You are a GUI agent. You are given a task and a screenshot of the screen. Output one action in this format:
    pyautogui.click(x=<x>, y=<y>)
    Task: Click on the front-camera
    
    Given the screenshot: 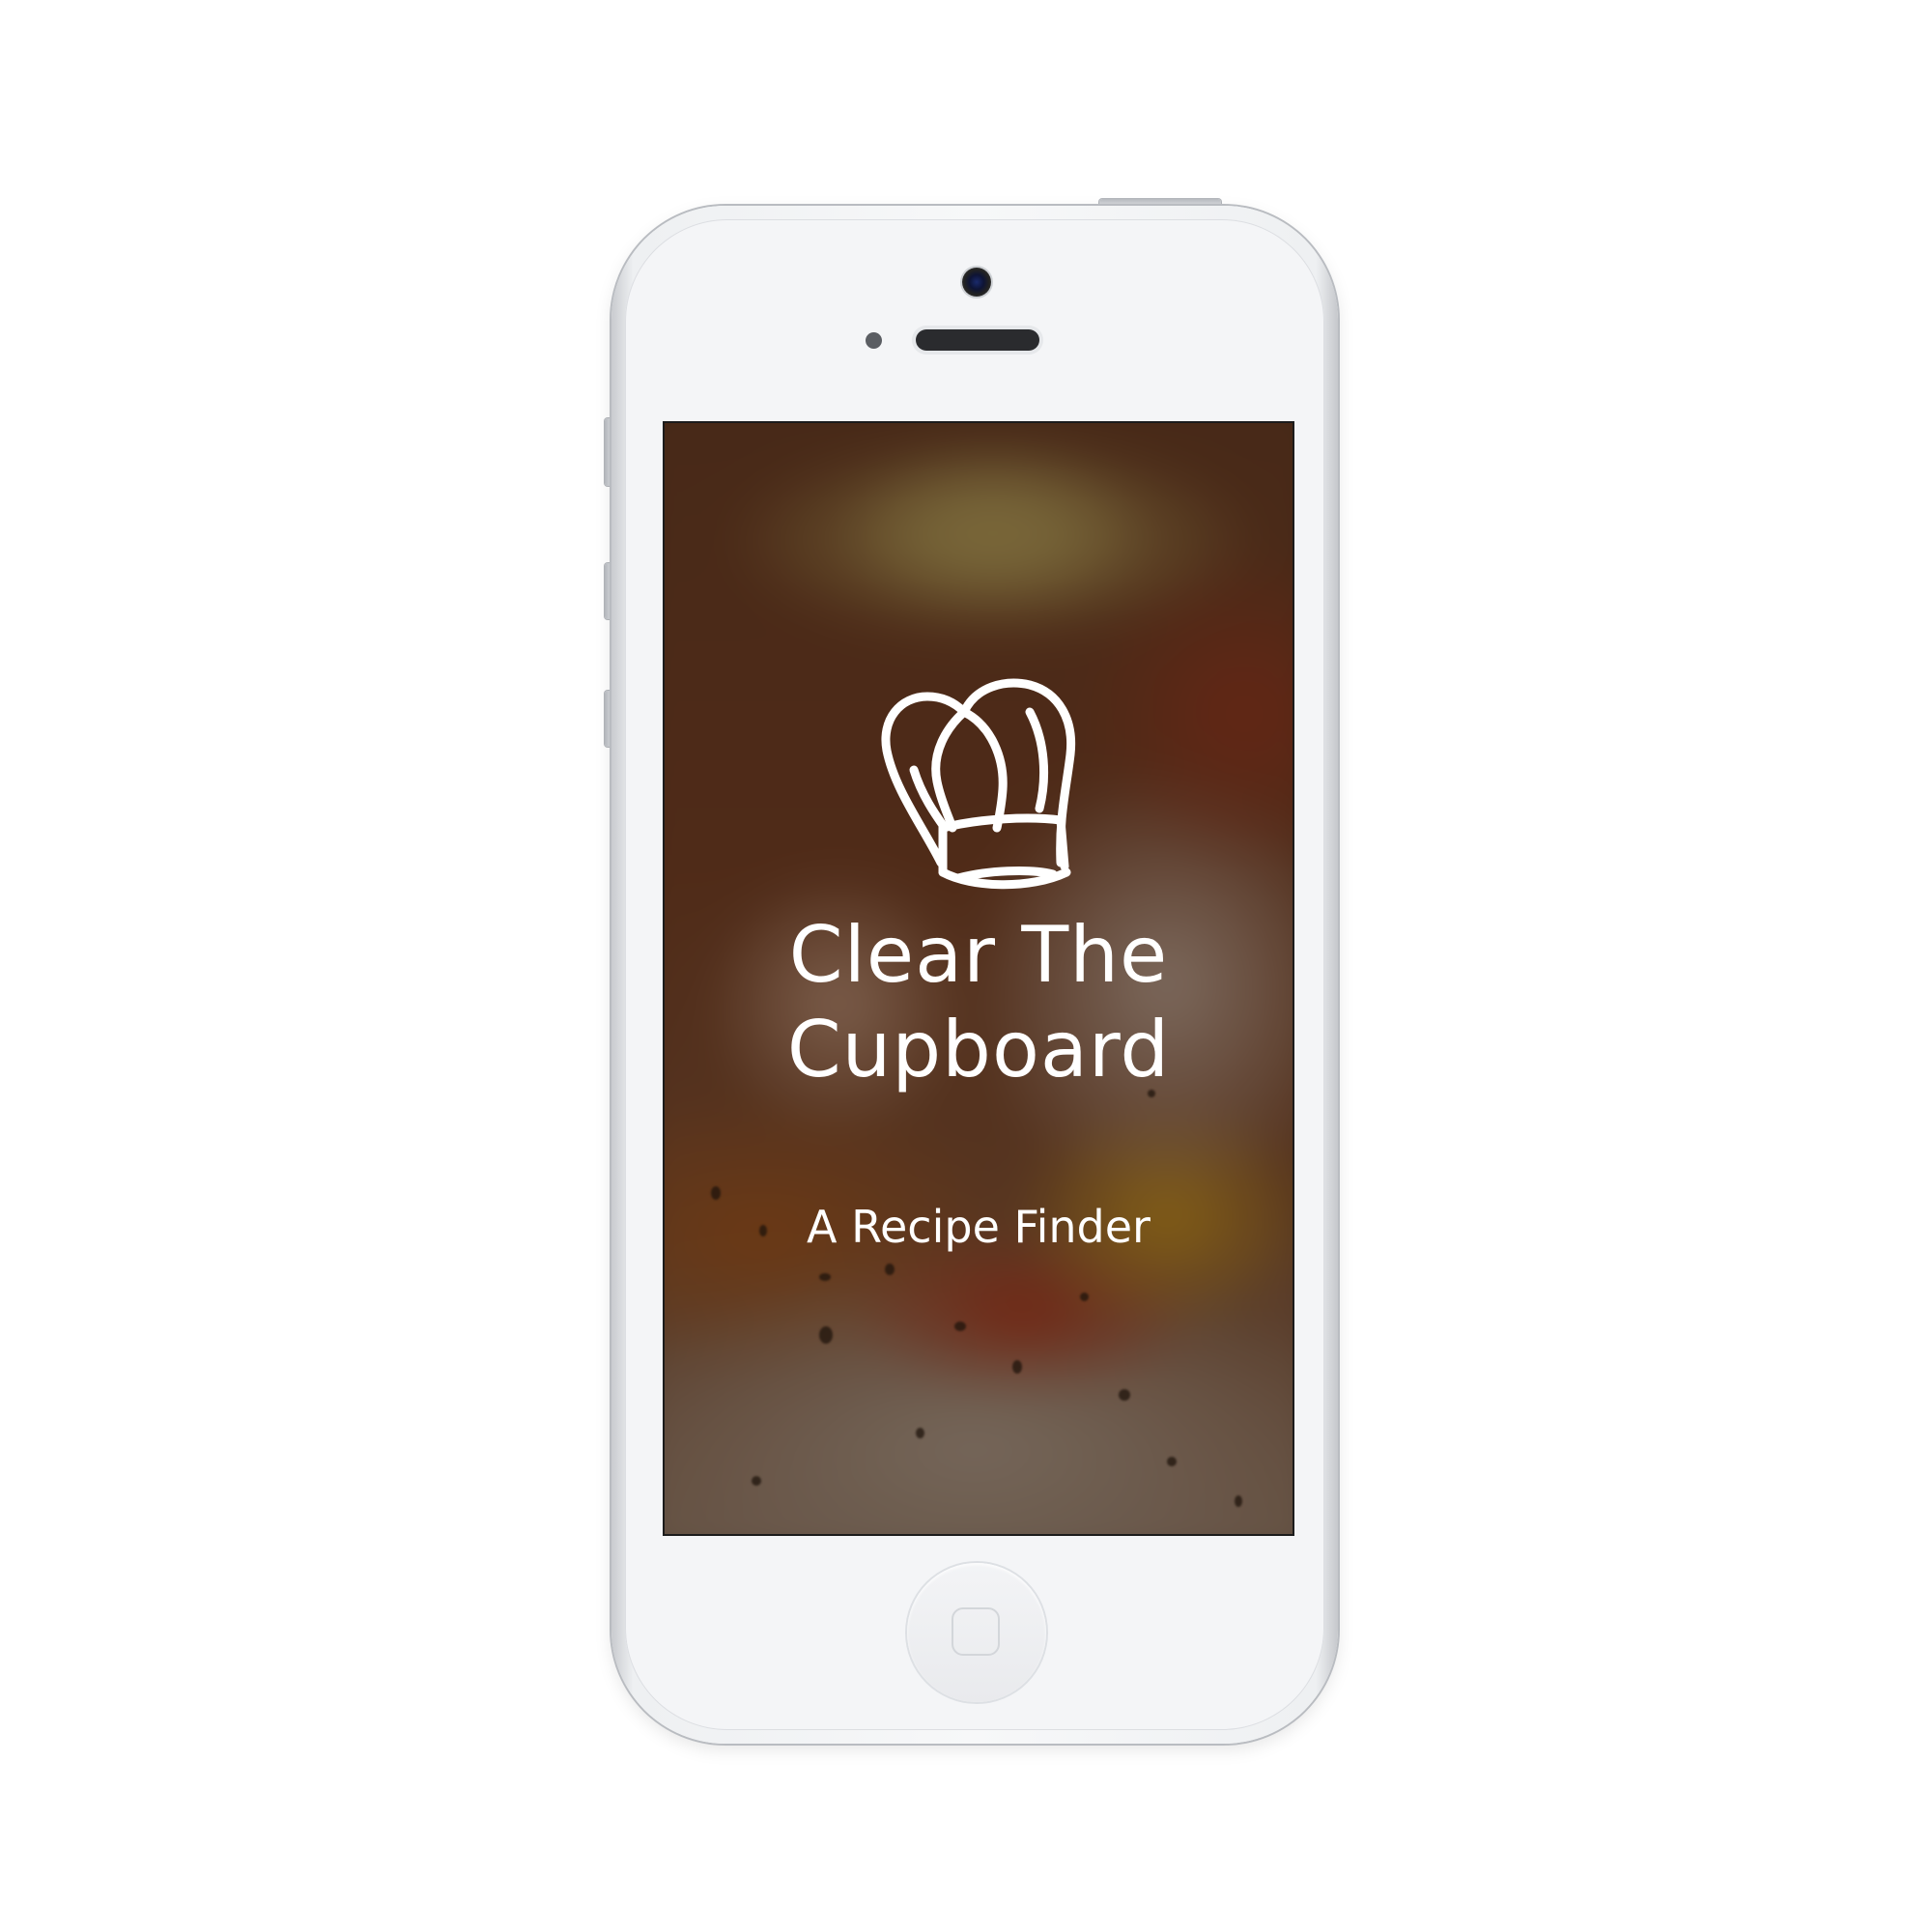 What is the action you would take?
    pyautogui.click(x=976, y=282)
    